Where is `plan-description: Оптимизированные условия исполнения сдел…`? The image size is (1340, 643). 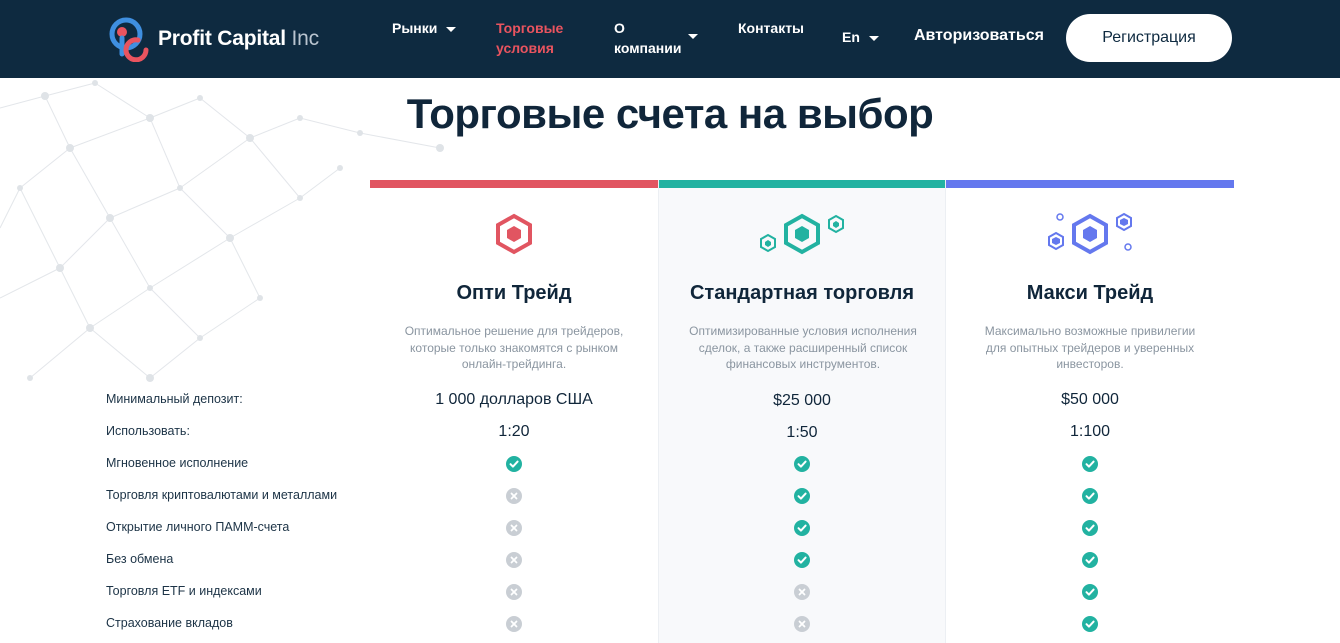
plan-description: Оптимизированные условия исполнения сдел… is located at coordinates (803, 347).